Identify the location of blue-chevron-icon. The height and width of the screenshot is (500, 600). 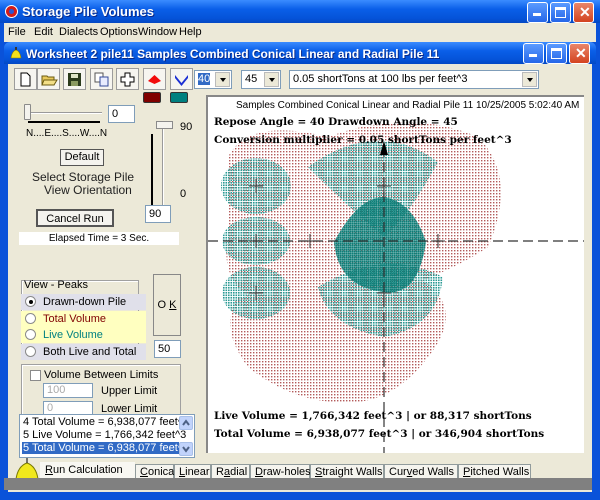
(181, 80).